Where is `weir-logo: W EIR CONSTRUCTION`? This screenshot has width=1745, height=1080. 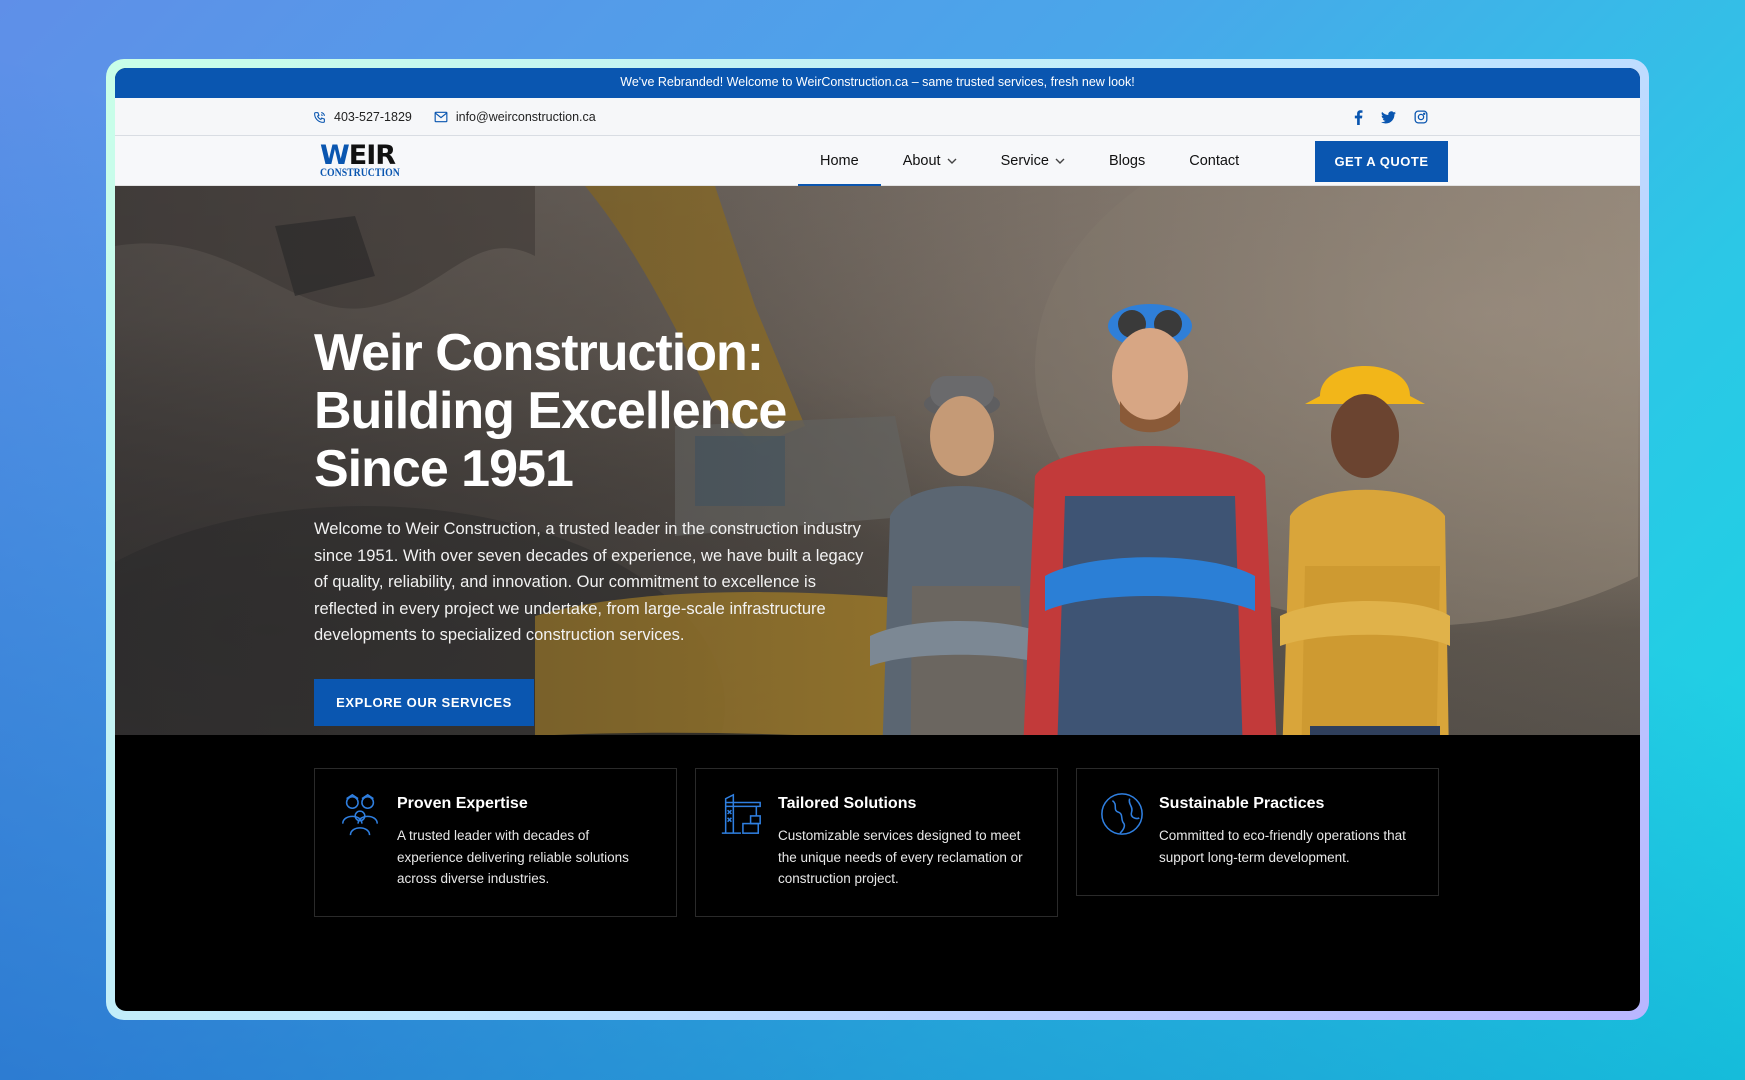
weir-logo: W EIR CONSTRUCTION is located at coordinates (360, 160).